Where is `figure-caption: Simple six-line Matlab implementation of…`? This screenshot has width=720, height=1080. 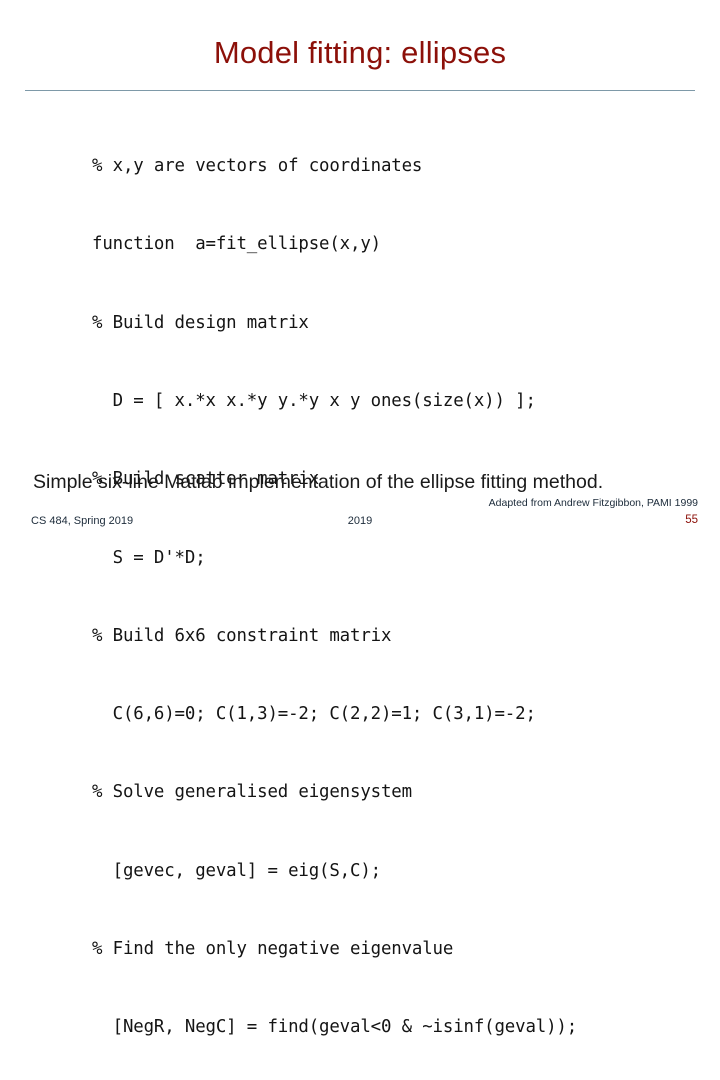 figure-caption: Simple six-line Matlab implementation of… is located at coordinates (318, 482).